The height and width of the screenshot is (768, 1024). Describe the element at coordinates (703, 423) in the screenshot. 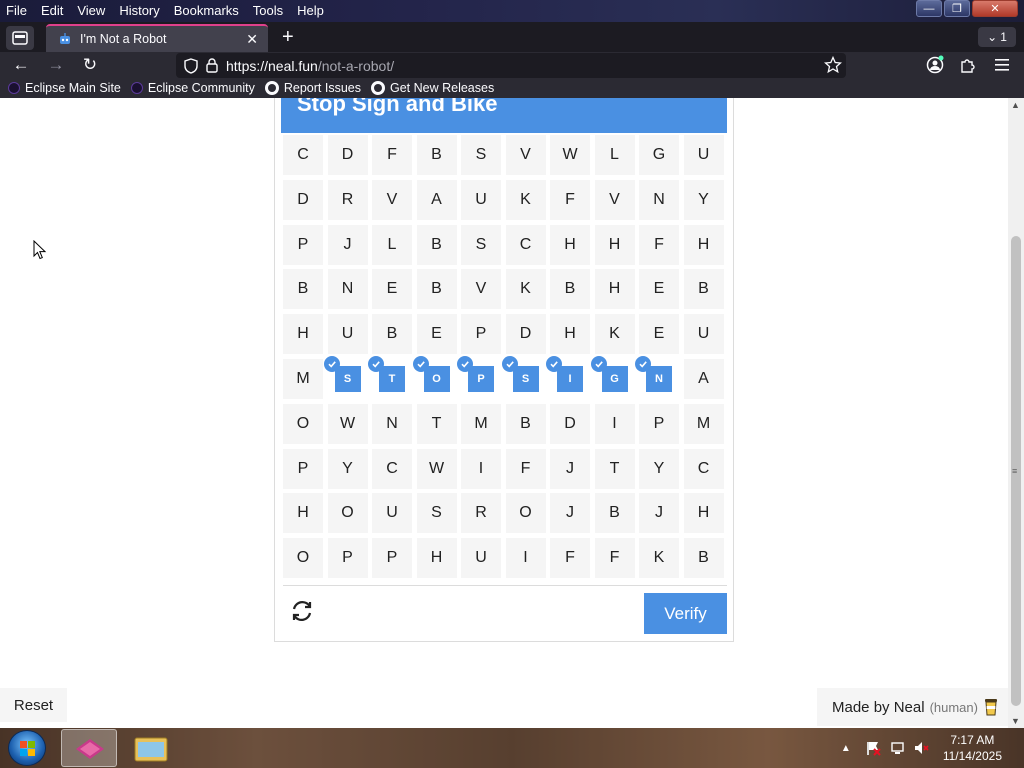

I see `grid-cell: M` at that location.